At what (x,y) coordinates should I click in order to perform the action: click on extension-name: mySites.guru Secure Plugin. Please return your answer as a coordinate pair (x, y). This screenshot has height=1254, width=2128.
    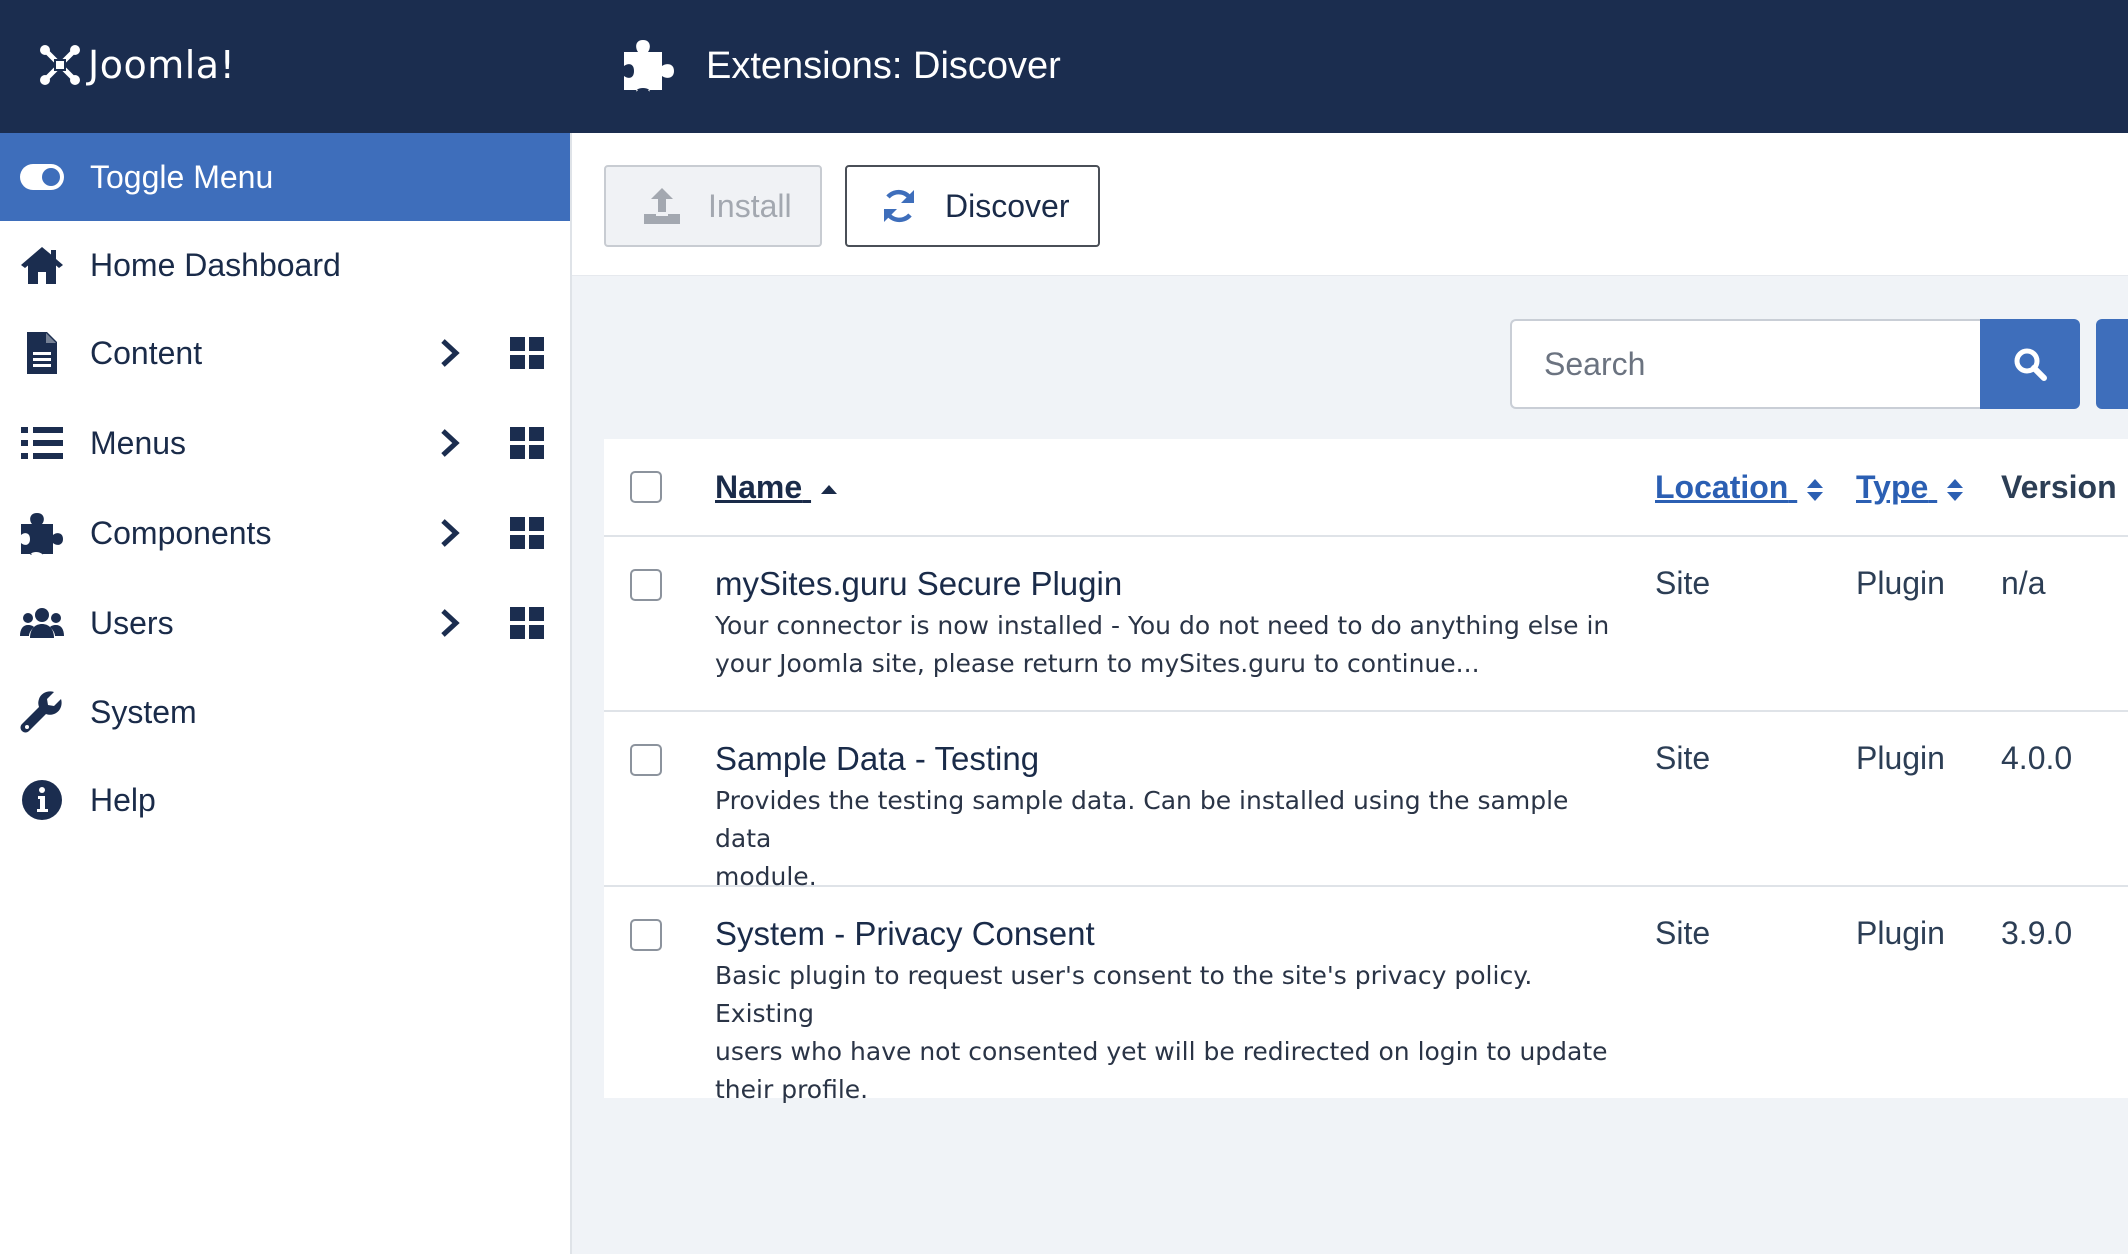
    Looking at the image, I should click on (919, 583).